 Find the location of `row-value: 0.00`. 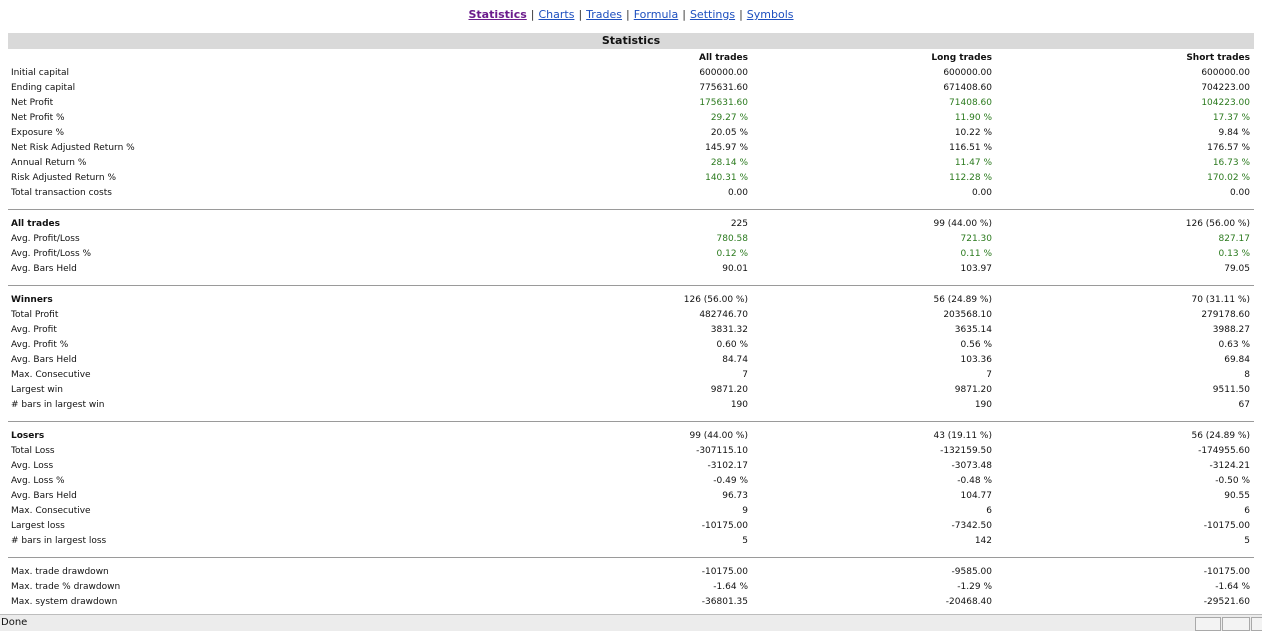

row-value: 0.00 is located at coordinates (737, 193).